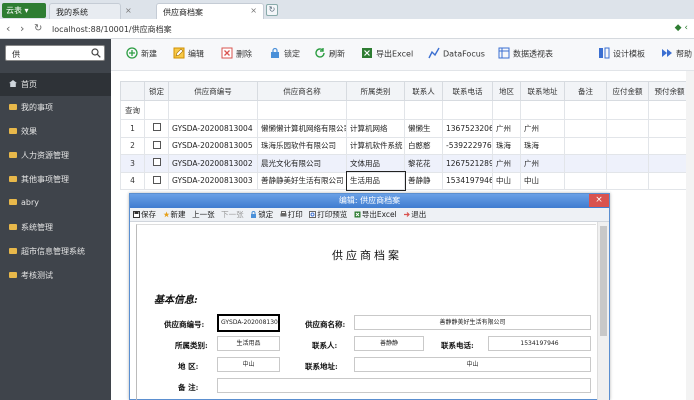 The image size is (694, 400). I want to click on extension-icon: ◆ ‹, so click(681, 28).